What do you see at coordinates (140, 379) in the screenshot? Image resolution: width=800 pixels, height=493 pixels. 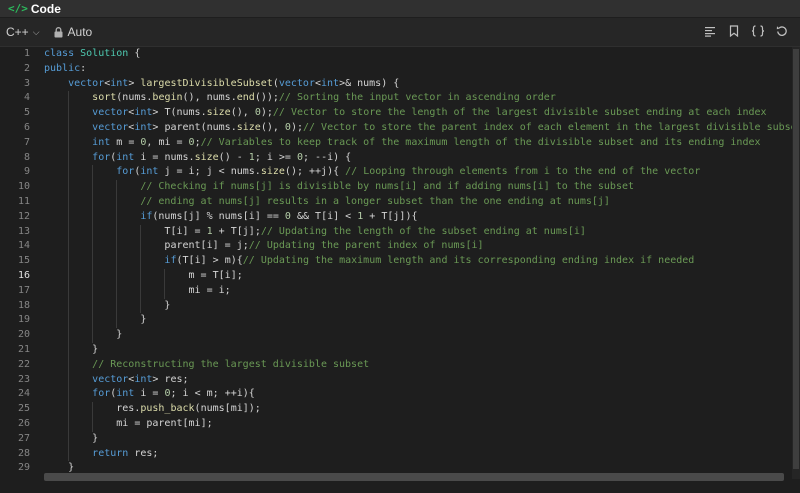 I see `code-text: vector<int> res;` at bounding box center [140, 379].